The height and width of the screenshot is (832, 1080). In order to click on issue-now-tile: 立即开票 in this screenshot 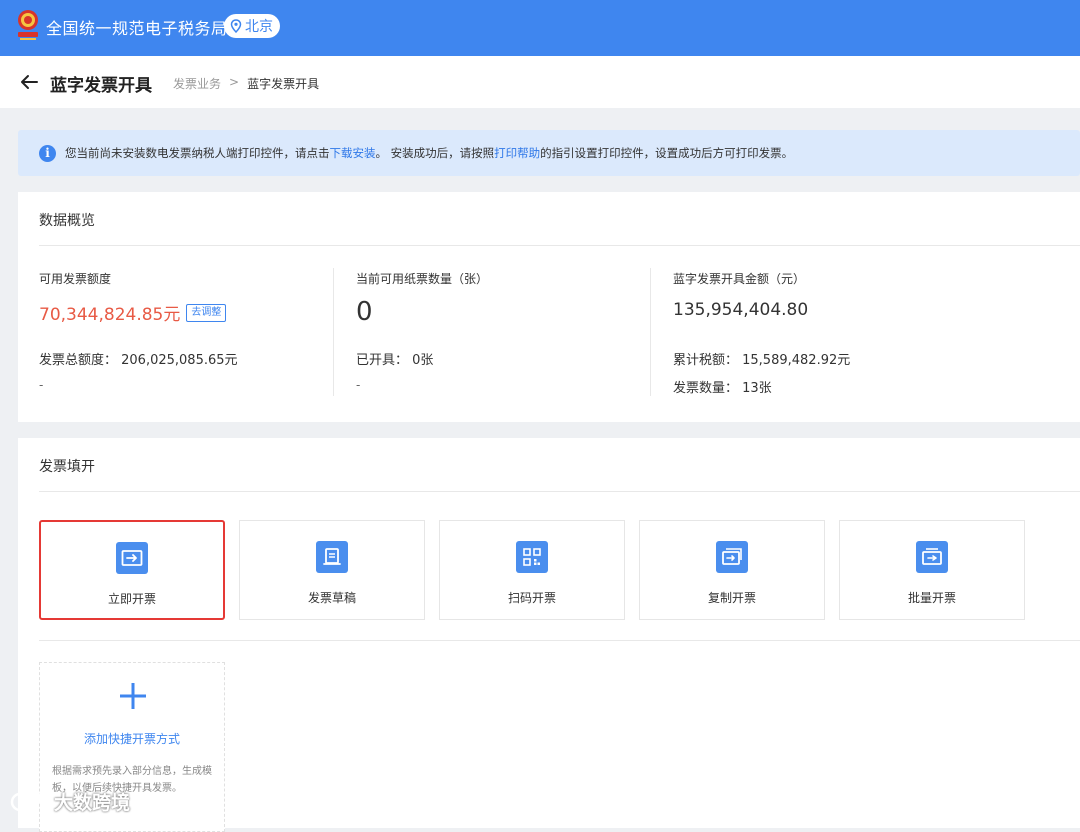, I will do `click(132, 570)`.